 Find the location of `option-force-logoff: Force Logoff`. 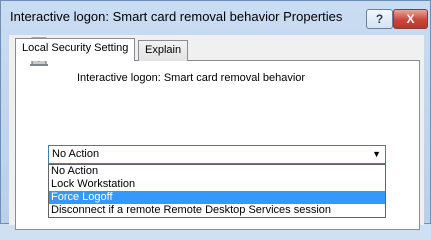

option-force-logoff: Force Logoff is located at coordinates (217, 197).